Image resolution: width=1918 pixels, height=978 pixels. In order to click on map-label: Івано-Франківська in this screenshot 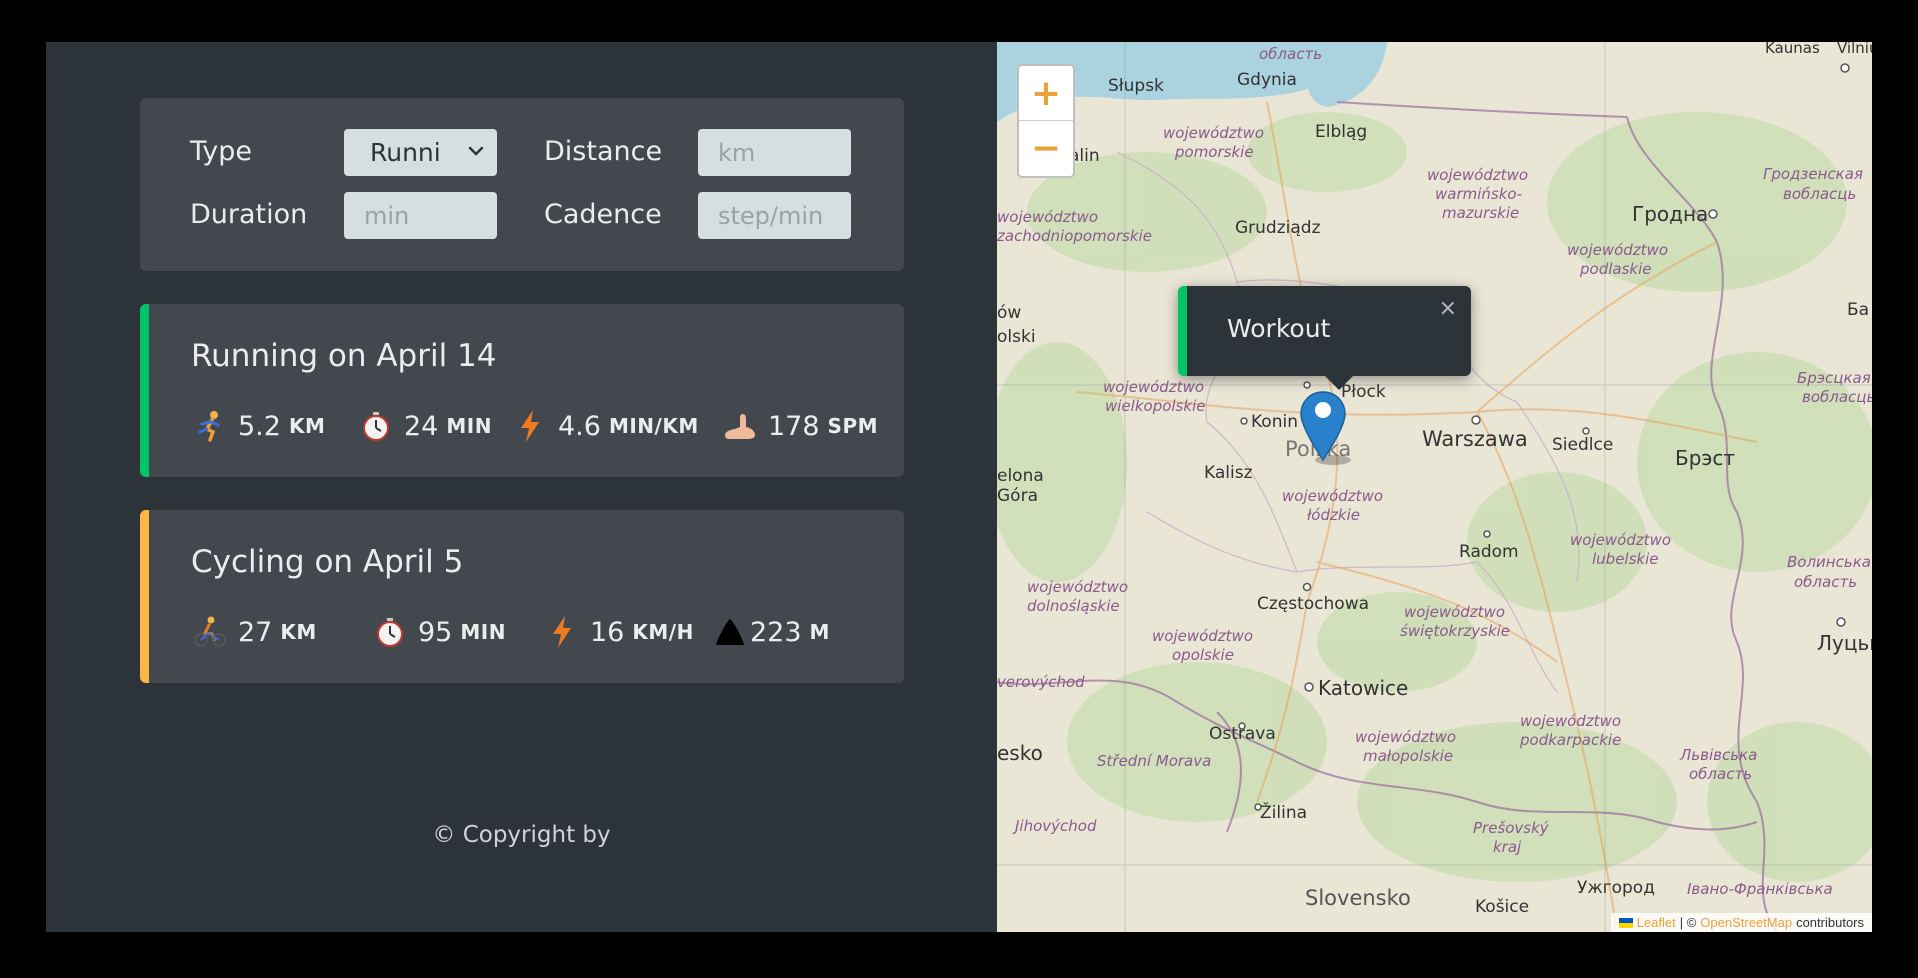, I will do `click(1760, 889)`.